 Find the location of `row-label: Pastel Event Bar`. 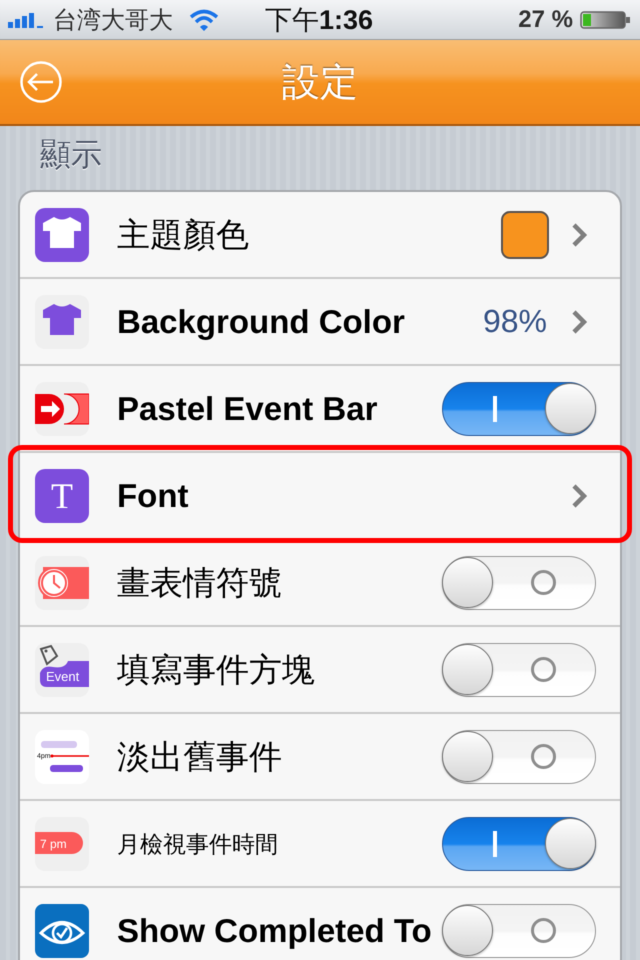

row-label: Pastel Event Bar is located at coordinates (247, 408).